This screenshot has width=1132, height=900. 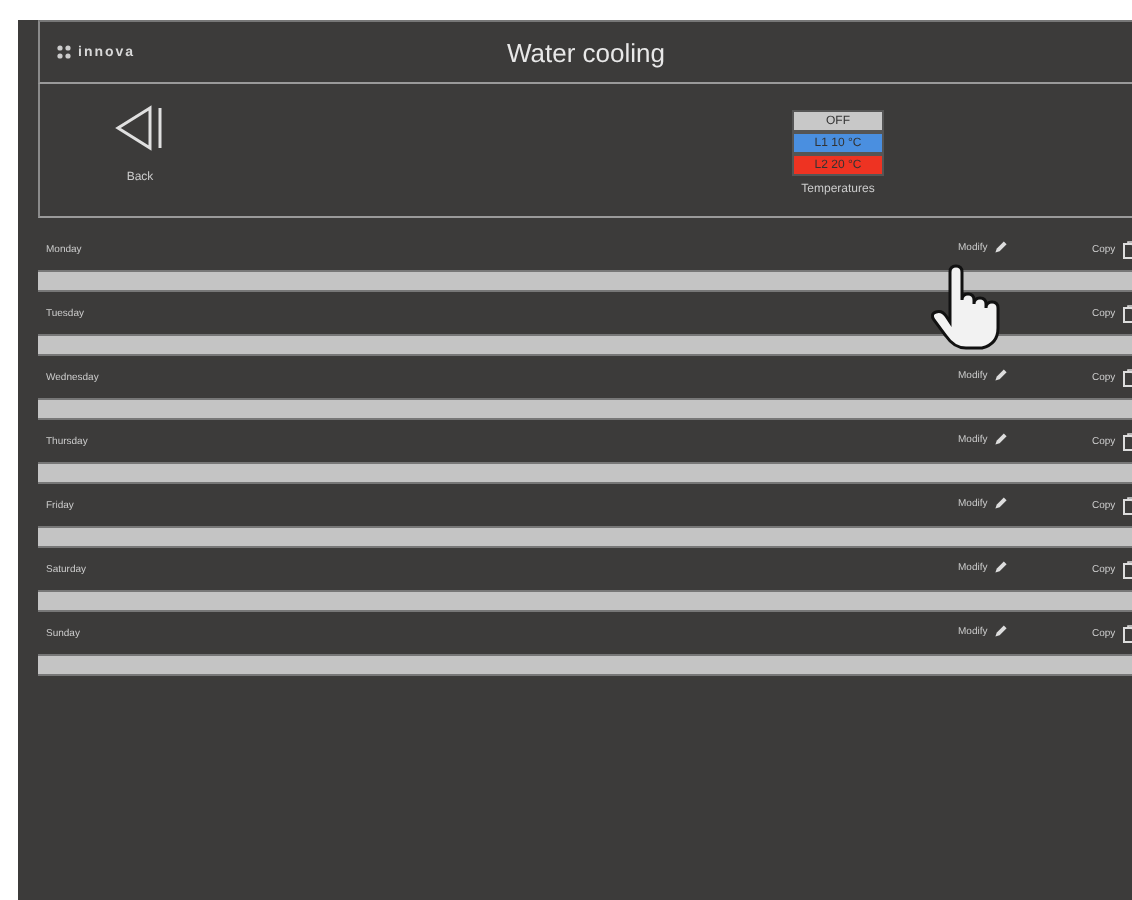 I want to click on logo-icon, so click(x=64, y=52).